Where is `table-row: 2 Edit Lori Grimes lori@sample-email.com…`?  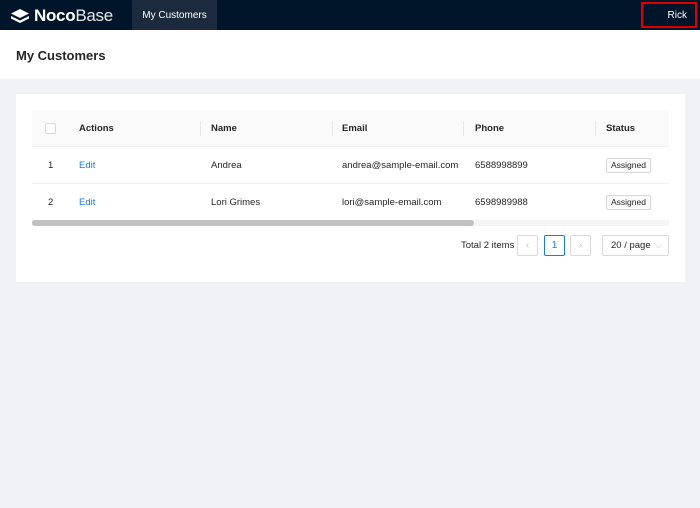
table-row: 2 Edit Lori Grimes lori@sample-email.com… is located at coordinates (350, 202).